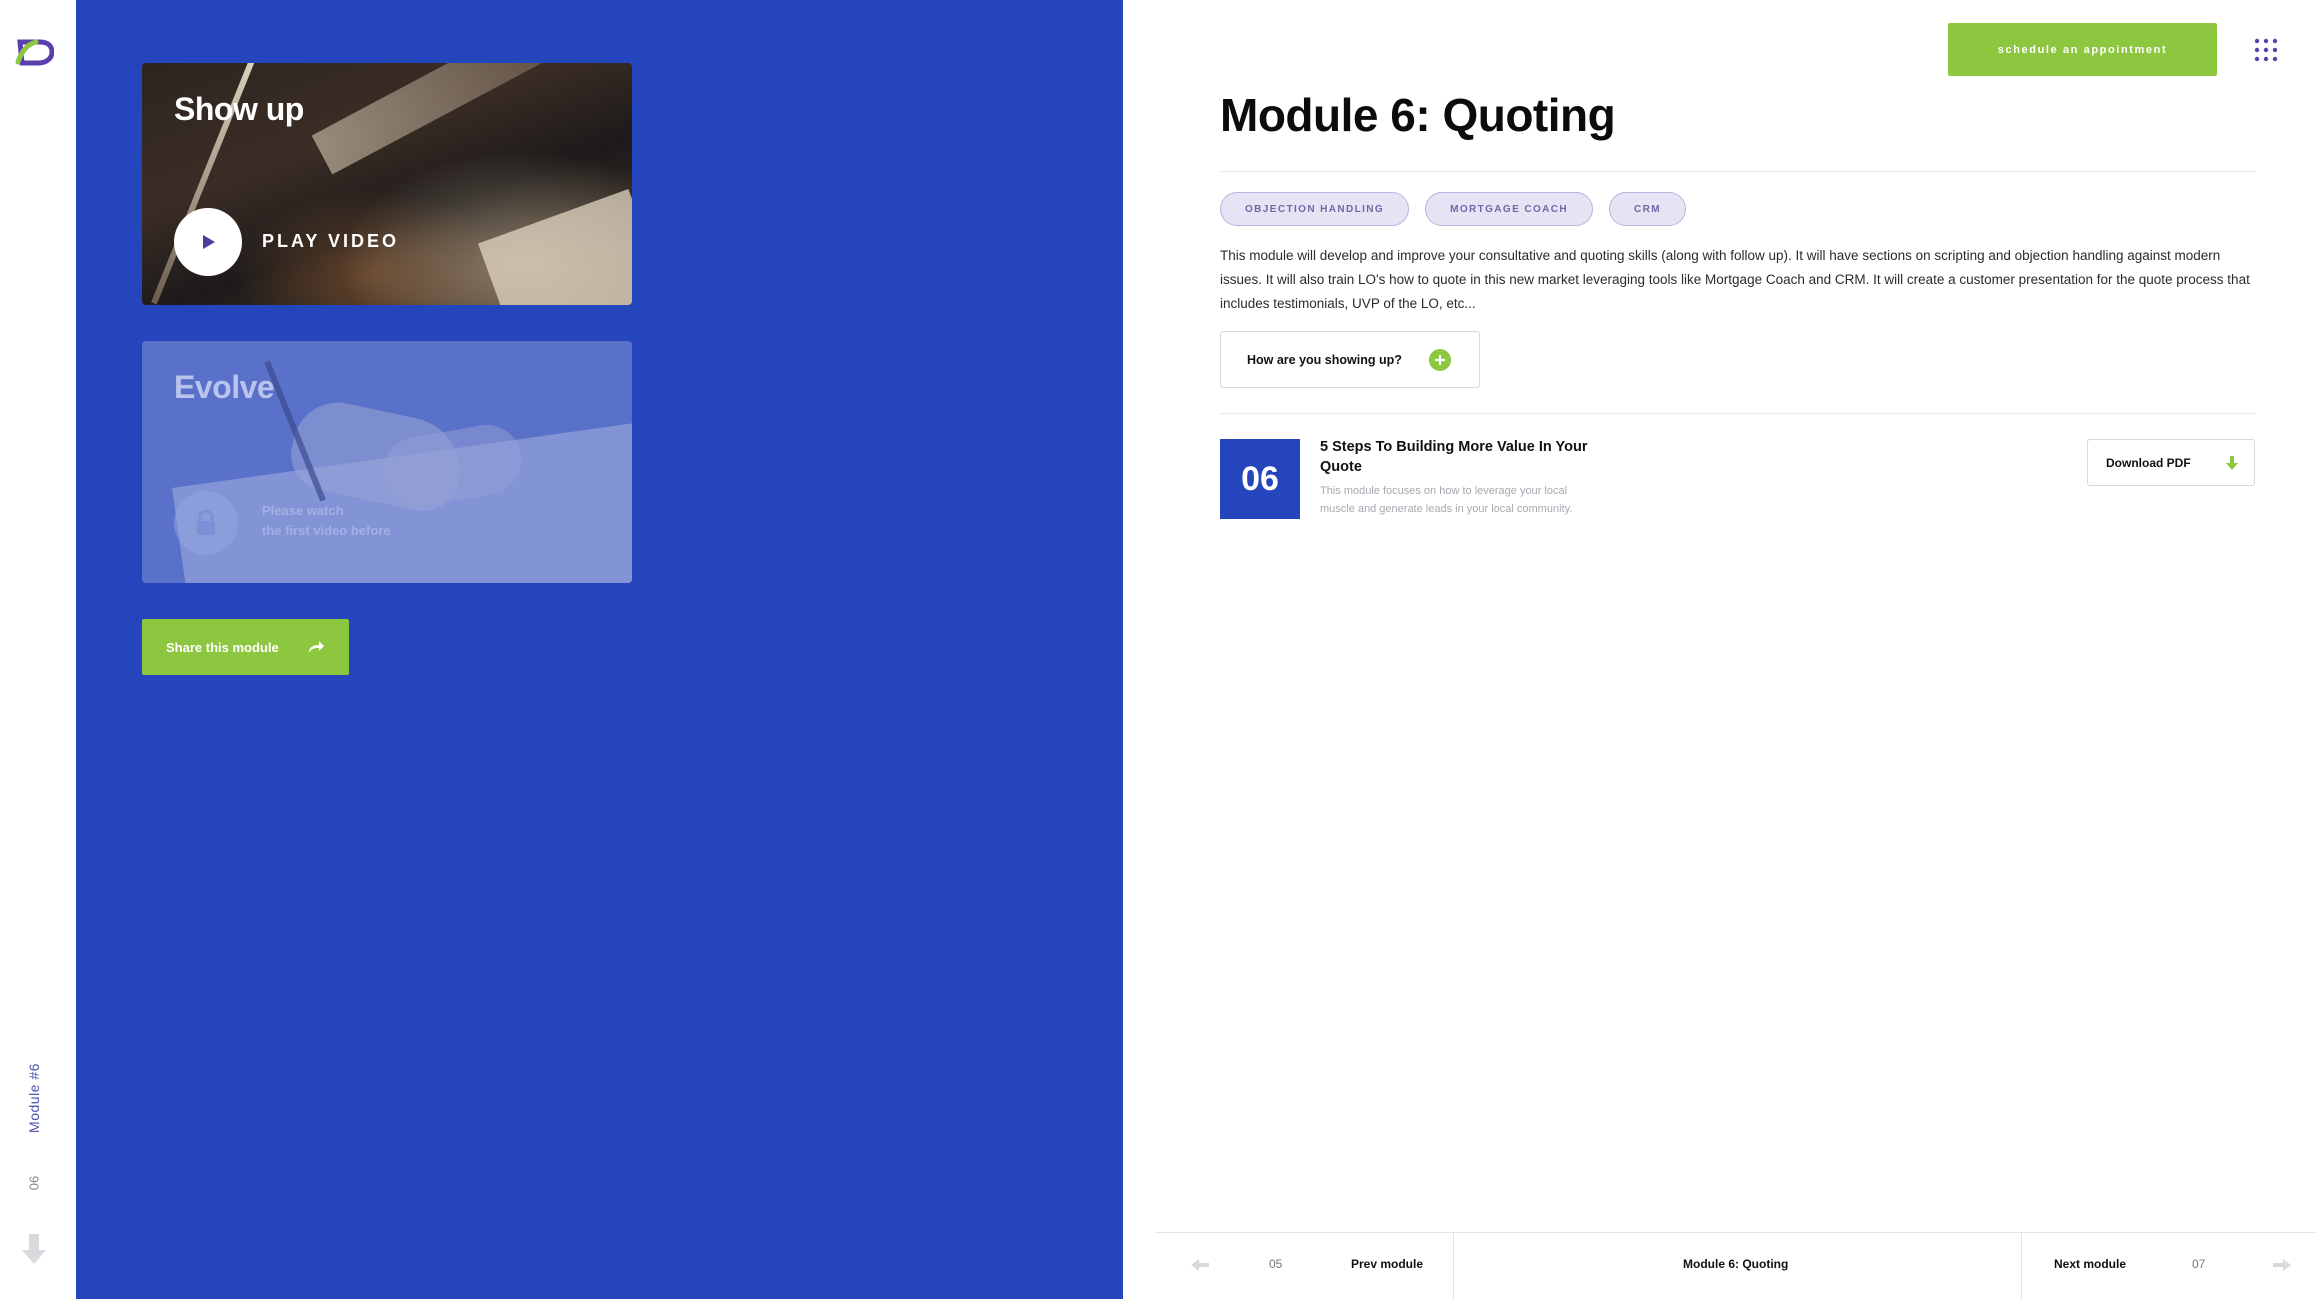 Image resolution: width=2316 pixels, height=1300 pixels. I want to click on share-module-button: Share this module, so click(245, 647).